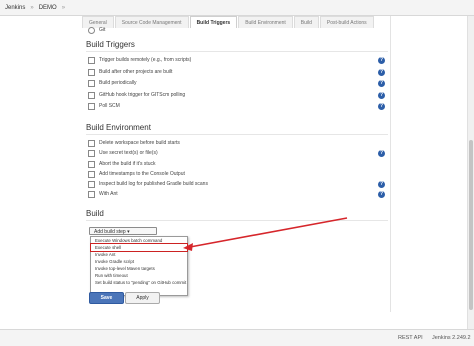 Image resolution: width=474 pixels, height=346 pixels. What do you see at coordinates (410, 338) in the screenshot?
I see `rest-api-link: REST API` at bounding box center [410, 338].